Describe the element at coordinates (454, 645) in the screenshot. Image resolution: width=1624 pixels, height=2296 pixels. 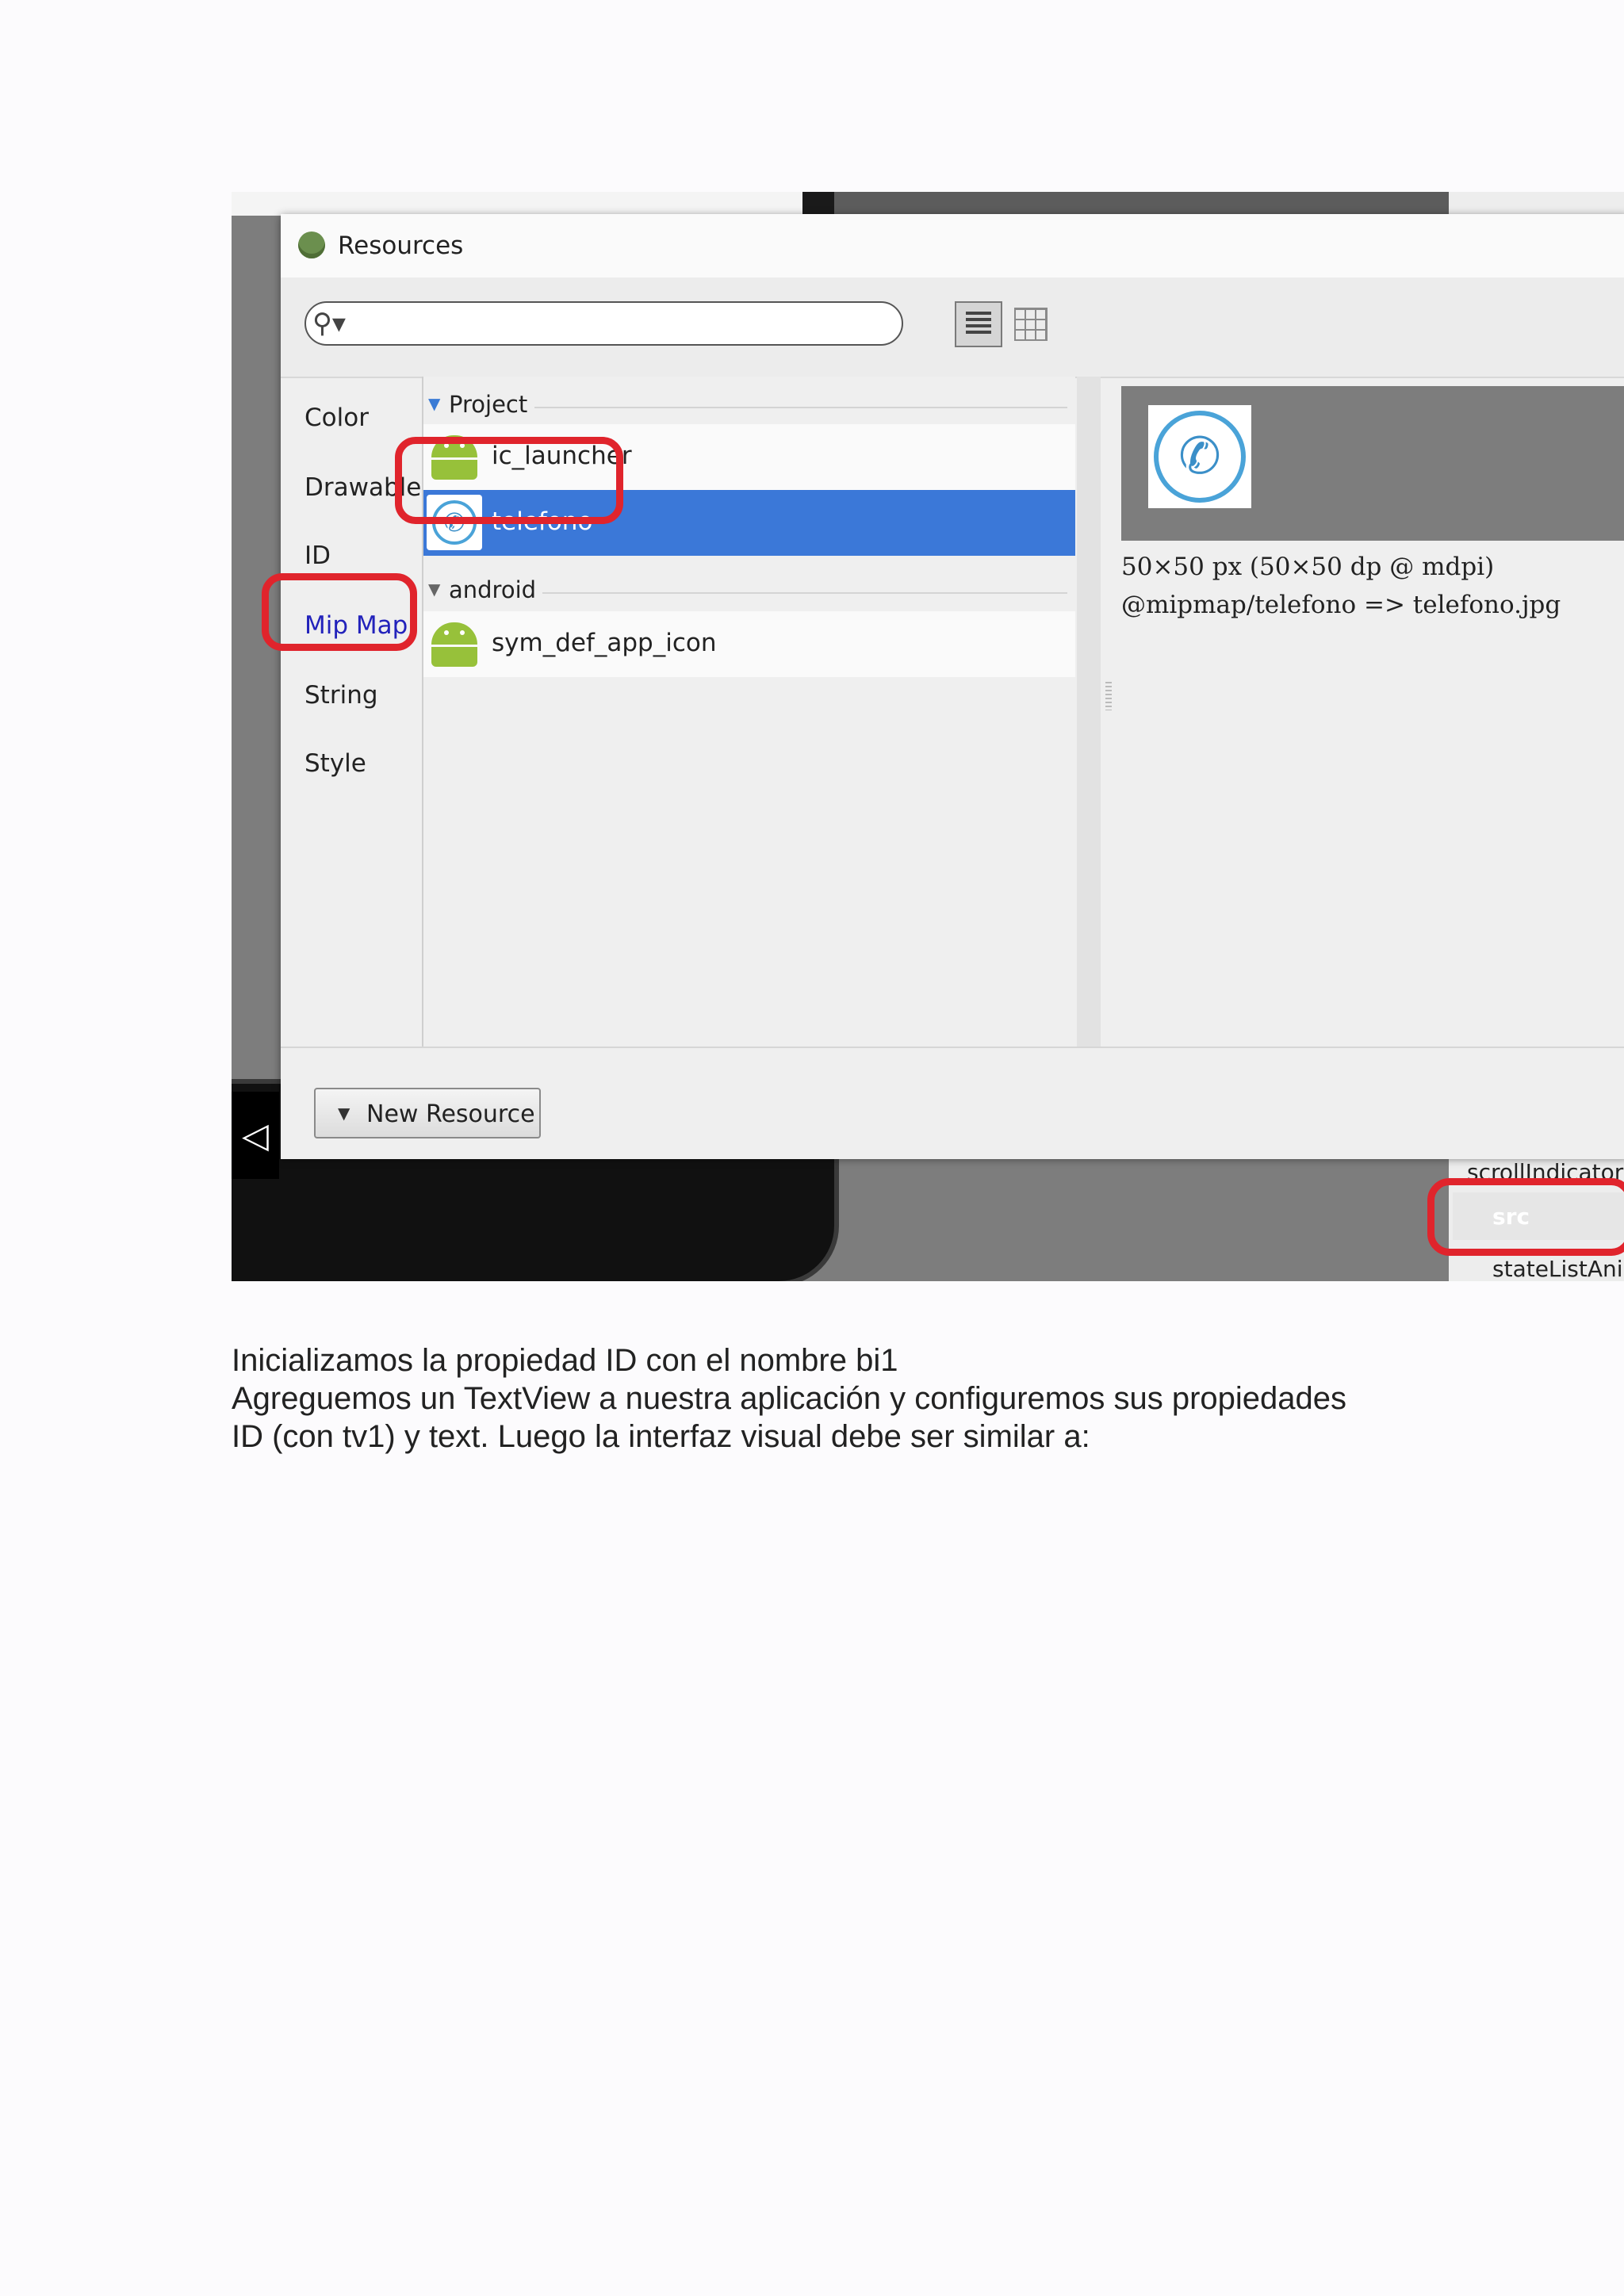
I see `android-icon` at that location.